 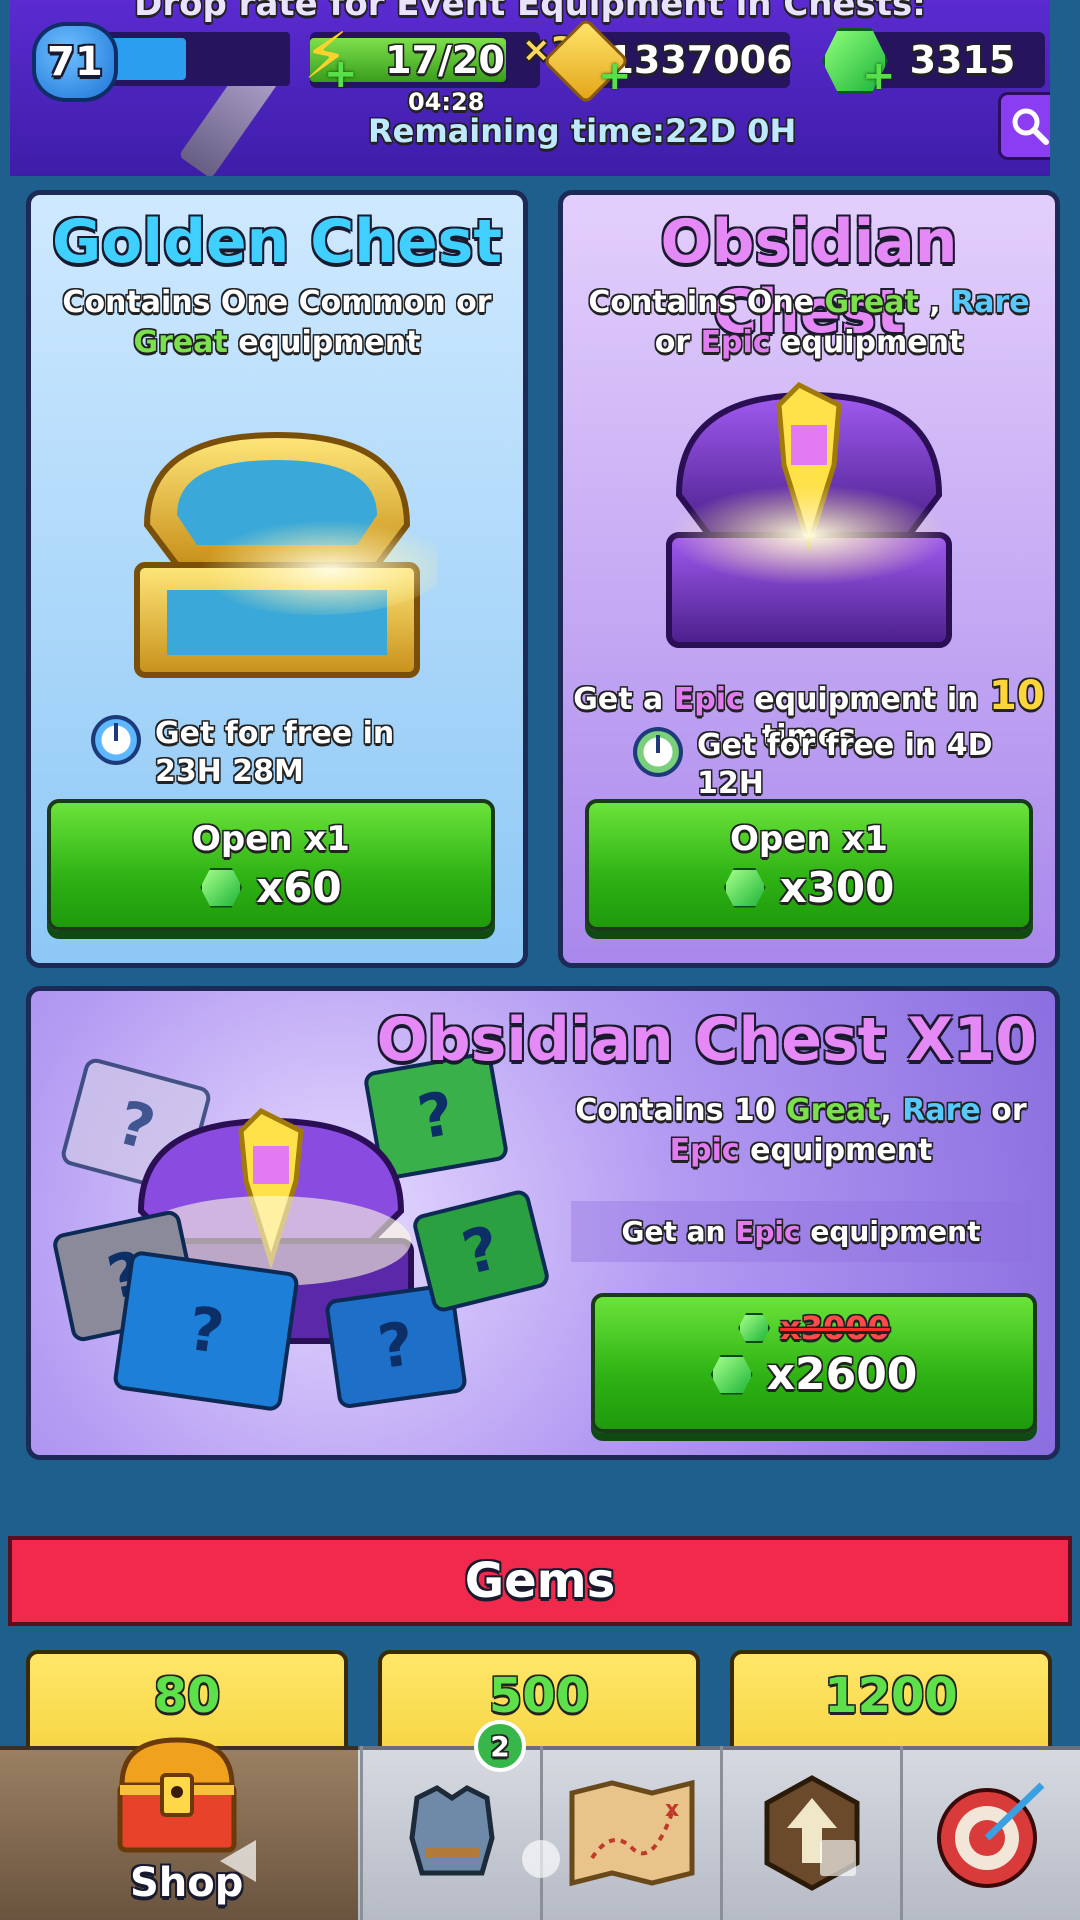 What do you see at coordinates (700, 60) in the screenshot?
I see `gold-value: 1337006` at bounding box center [700, 60].